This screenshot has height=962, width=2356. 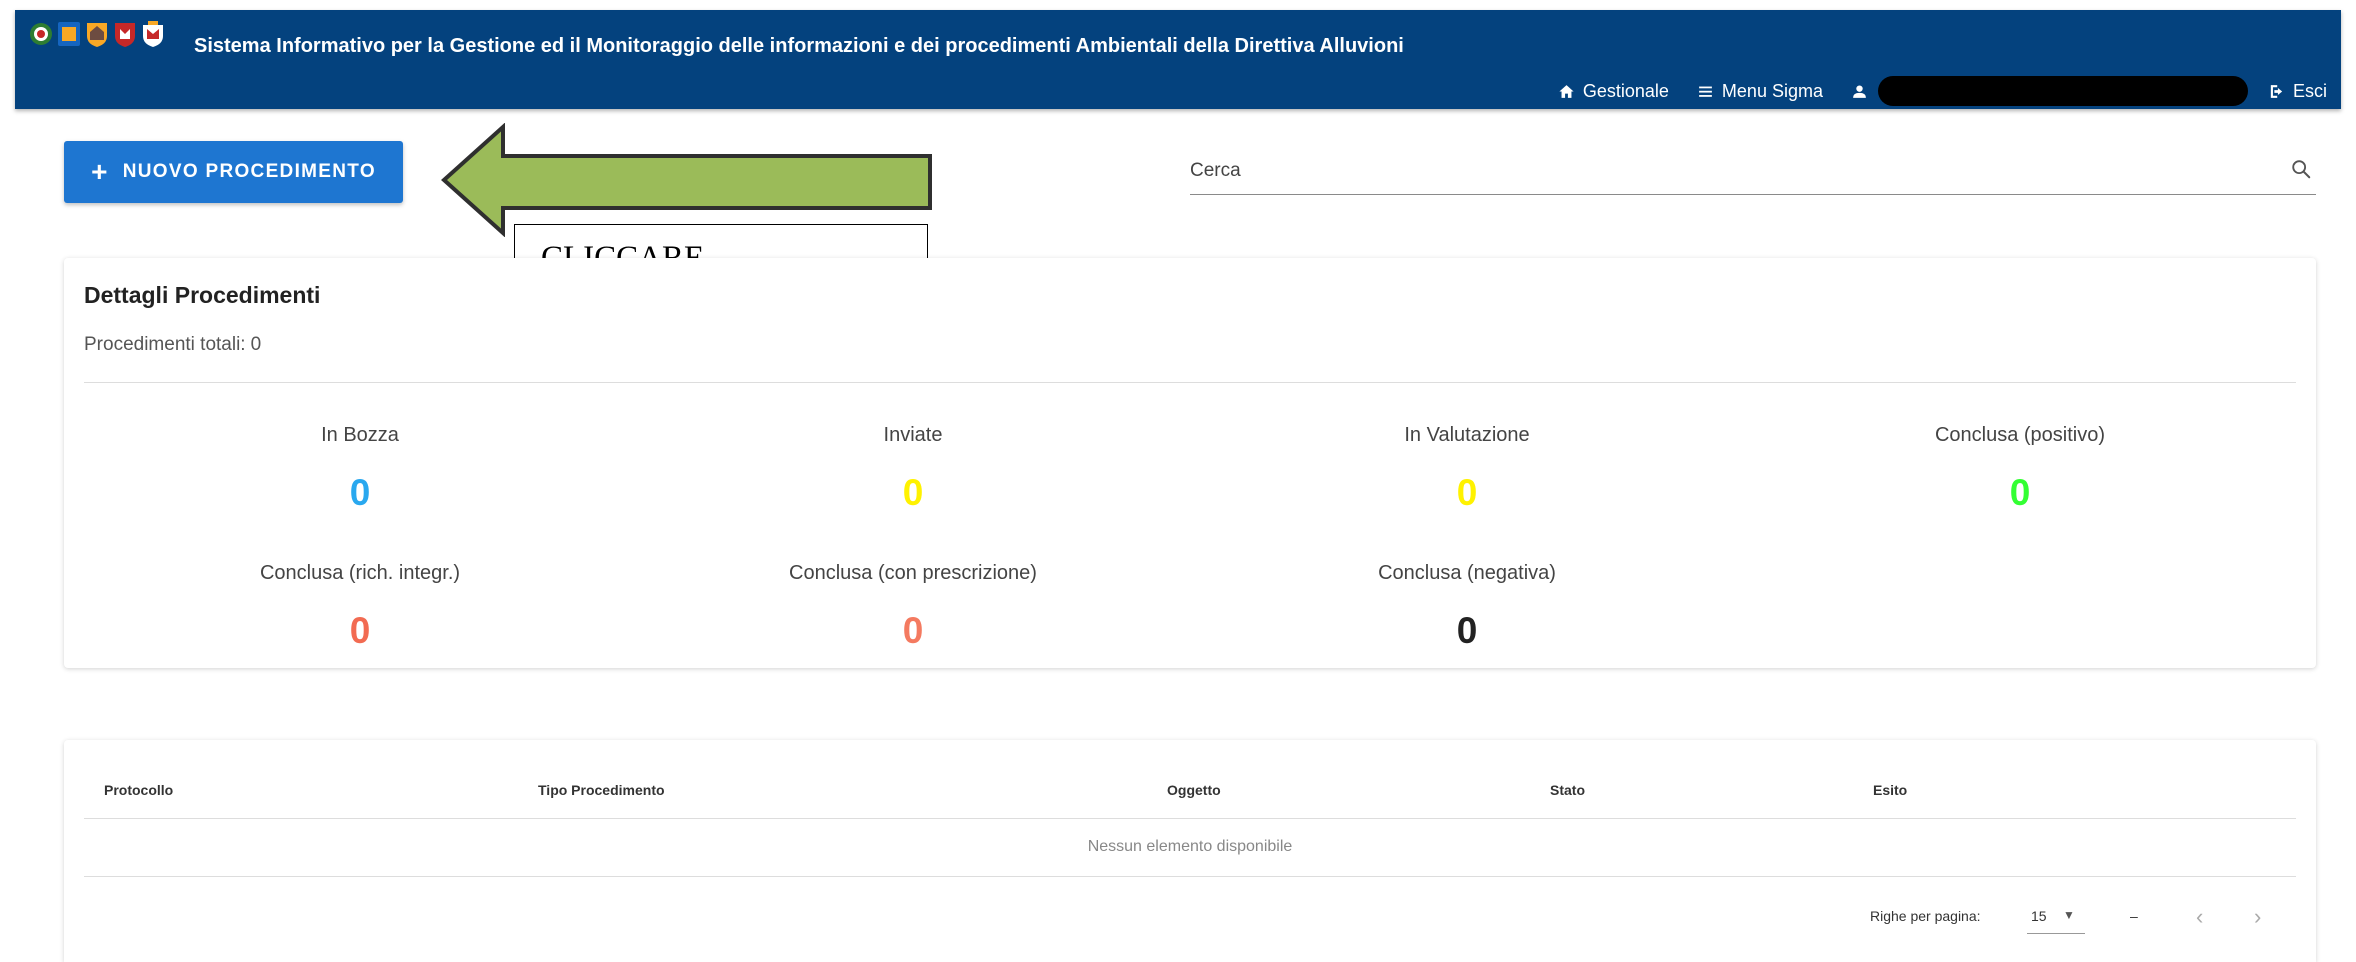 I want to click on new-procedure-button-label: NUOVO PROCEDIMENTO, so click(x=249, y=171).